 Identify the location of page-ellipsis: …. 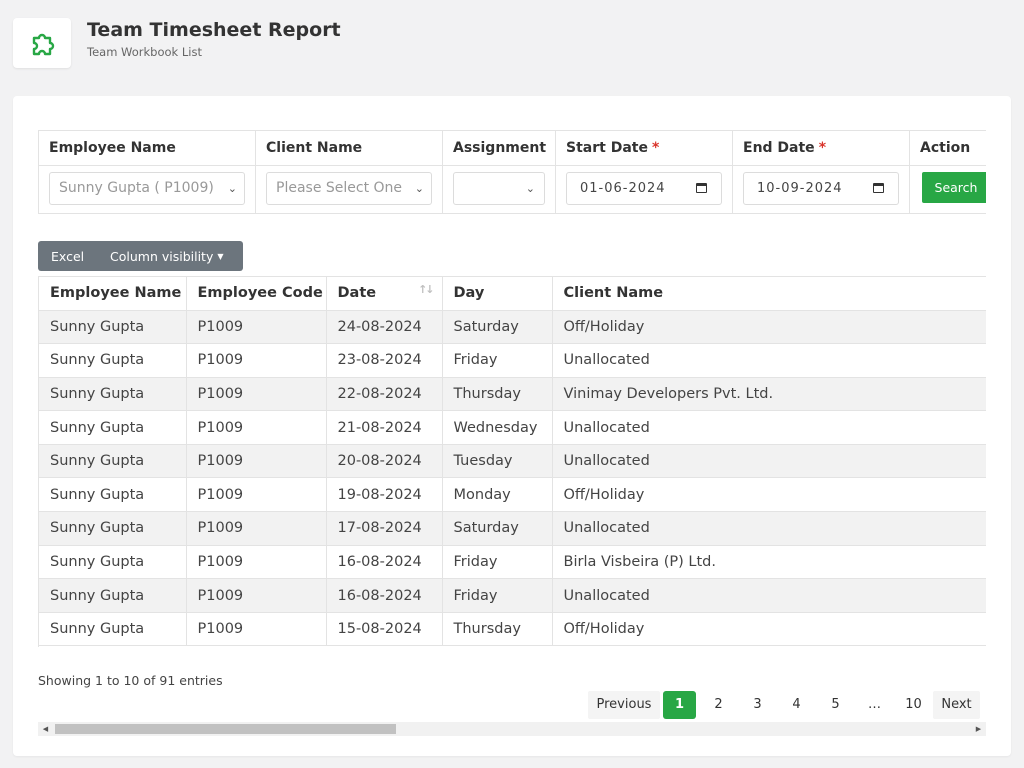
(874, 704).